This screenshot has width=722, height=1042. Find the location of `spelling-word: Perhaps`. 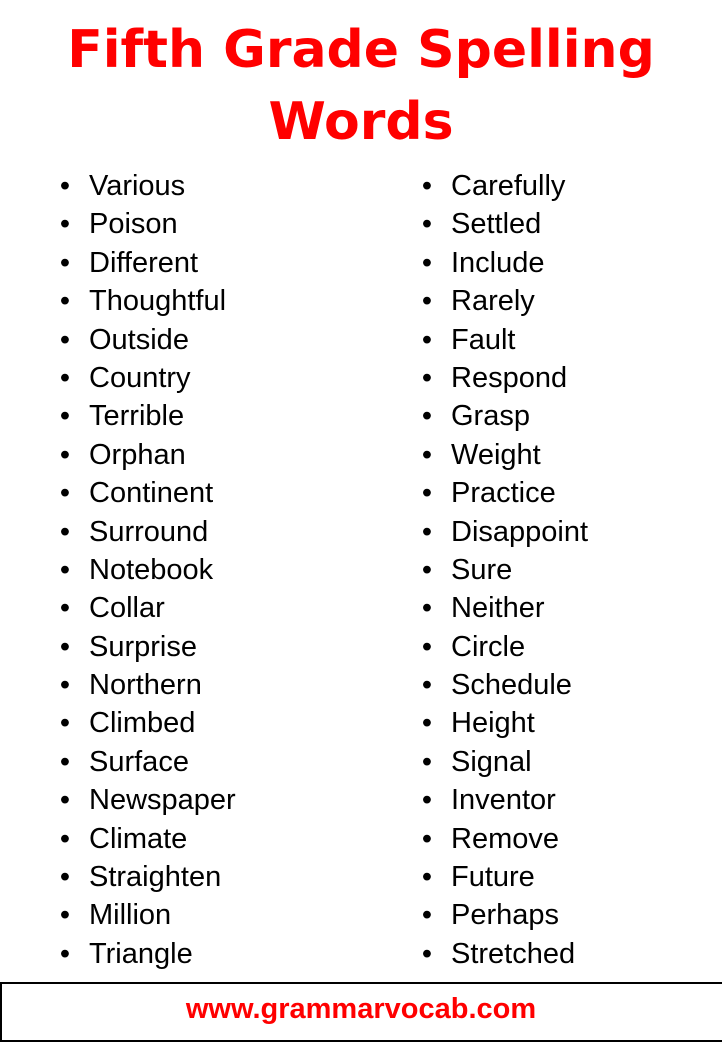

spelling-word: Perhaps is located at coordinates (505, 915).